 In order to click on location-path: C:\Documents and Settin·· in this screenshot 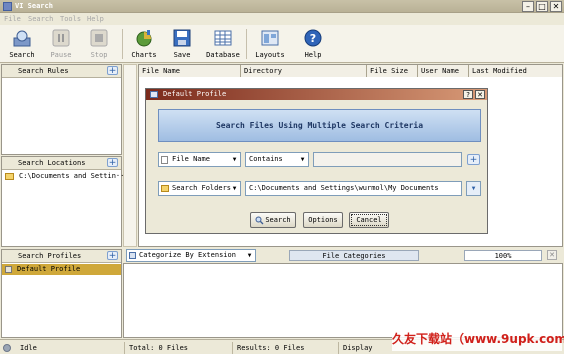, I will do `click(72, 176)`.